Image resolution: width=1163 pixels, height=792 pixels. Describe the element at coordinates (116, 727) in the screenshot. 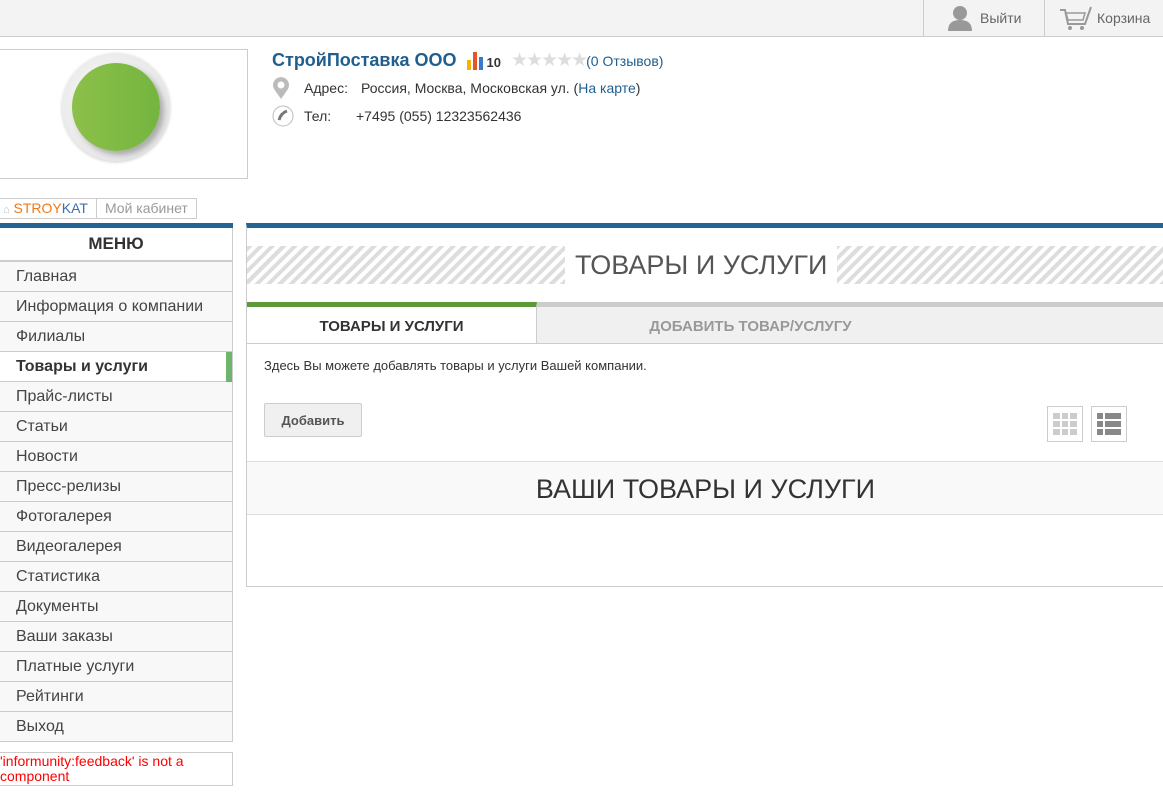

I see `sidebar-item: Выход` at that location.